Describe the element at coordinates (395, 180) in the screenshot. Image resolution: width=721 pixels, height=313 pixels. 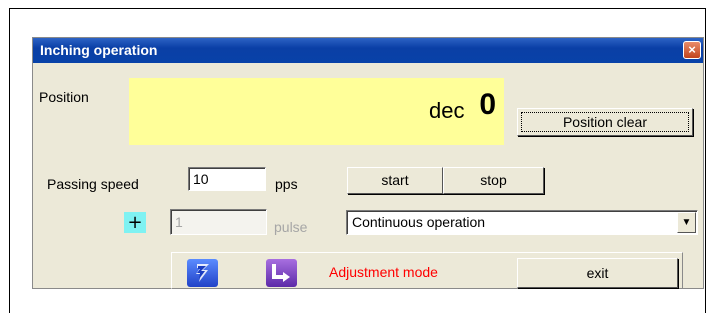
I see `start-button: start` at that location.